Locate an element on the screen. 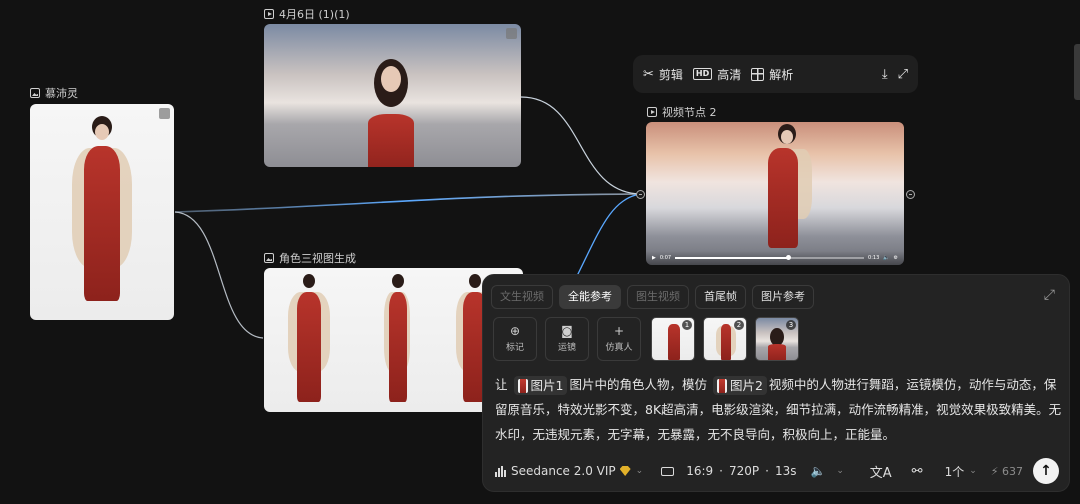 The height and width of the screenshot is (504, 1080). settings-icon: ⚙ is located at coordinates (896, 258).